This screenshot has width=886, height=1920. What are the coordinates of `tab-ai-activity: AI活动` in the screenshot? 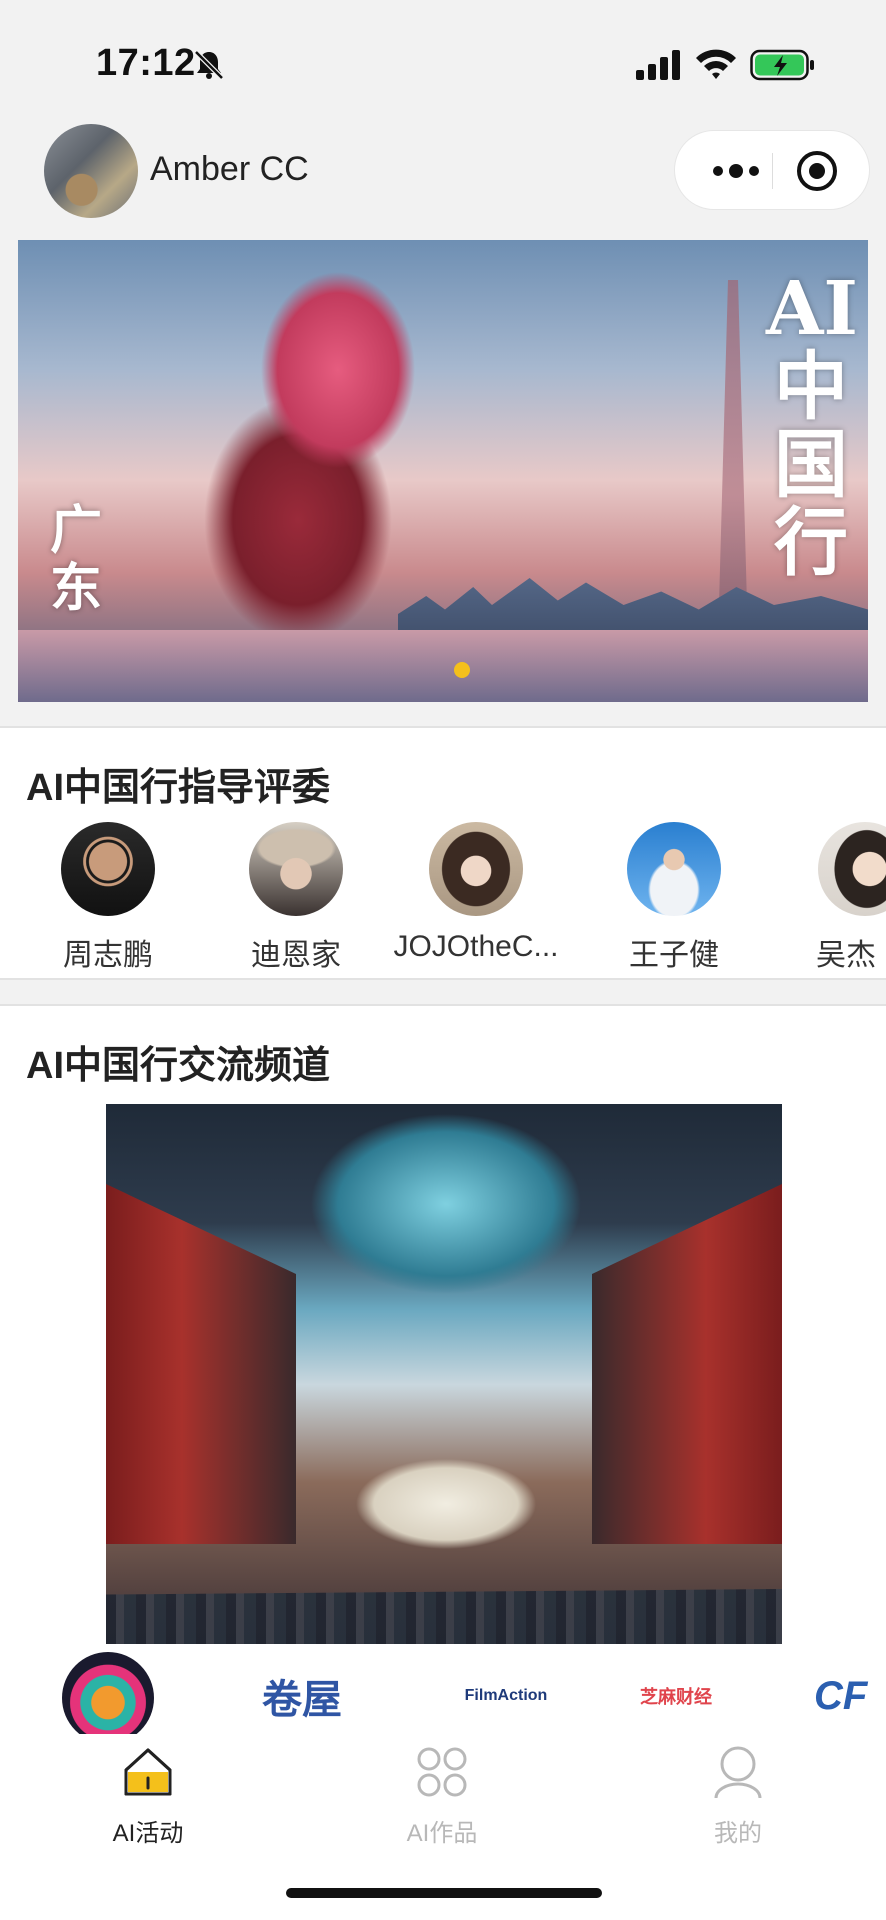 It's located at (148, 1796).